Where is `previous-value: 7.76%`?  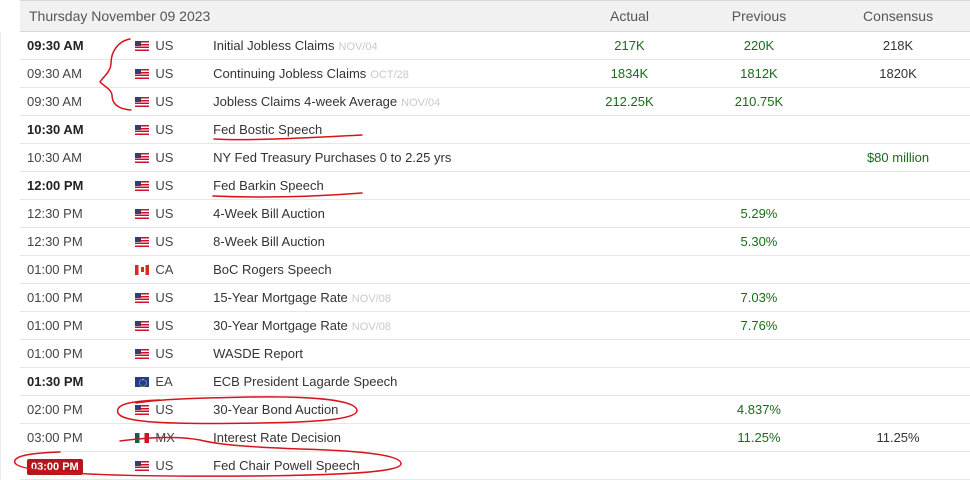 previous-value: 7.76% is located at coordinates (759, 325).